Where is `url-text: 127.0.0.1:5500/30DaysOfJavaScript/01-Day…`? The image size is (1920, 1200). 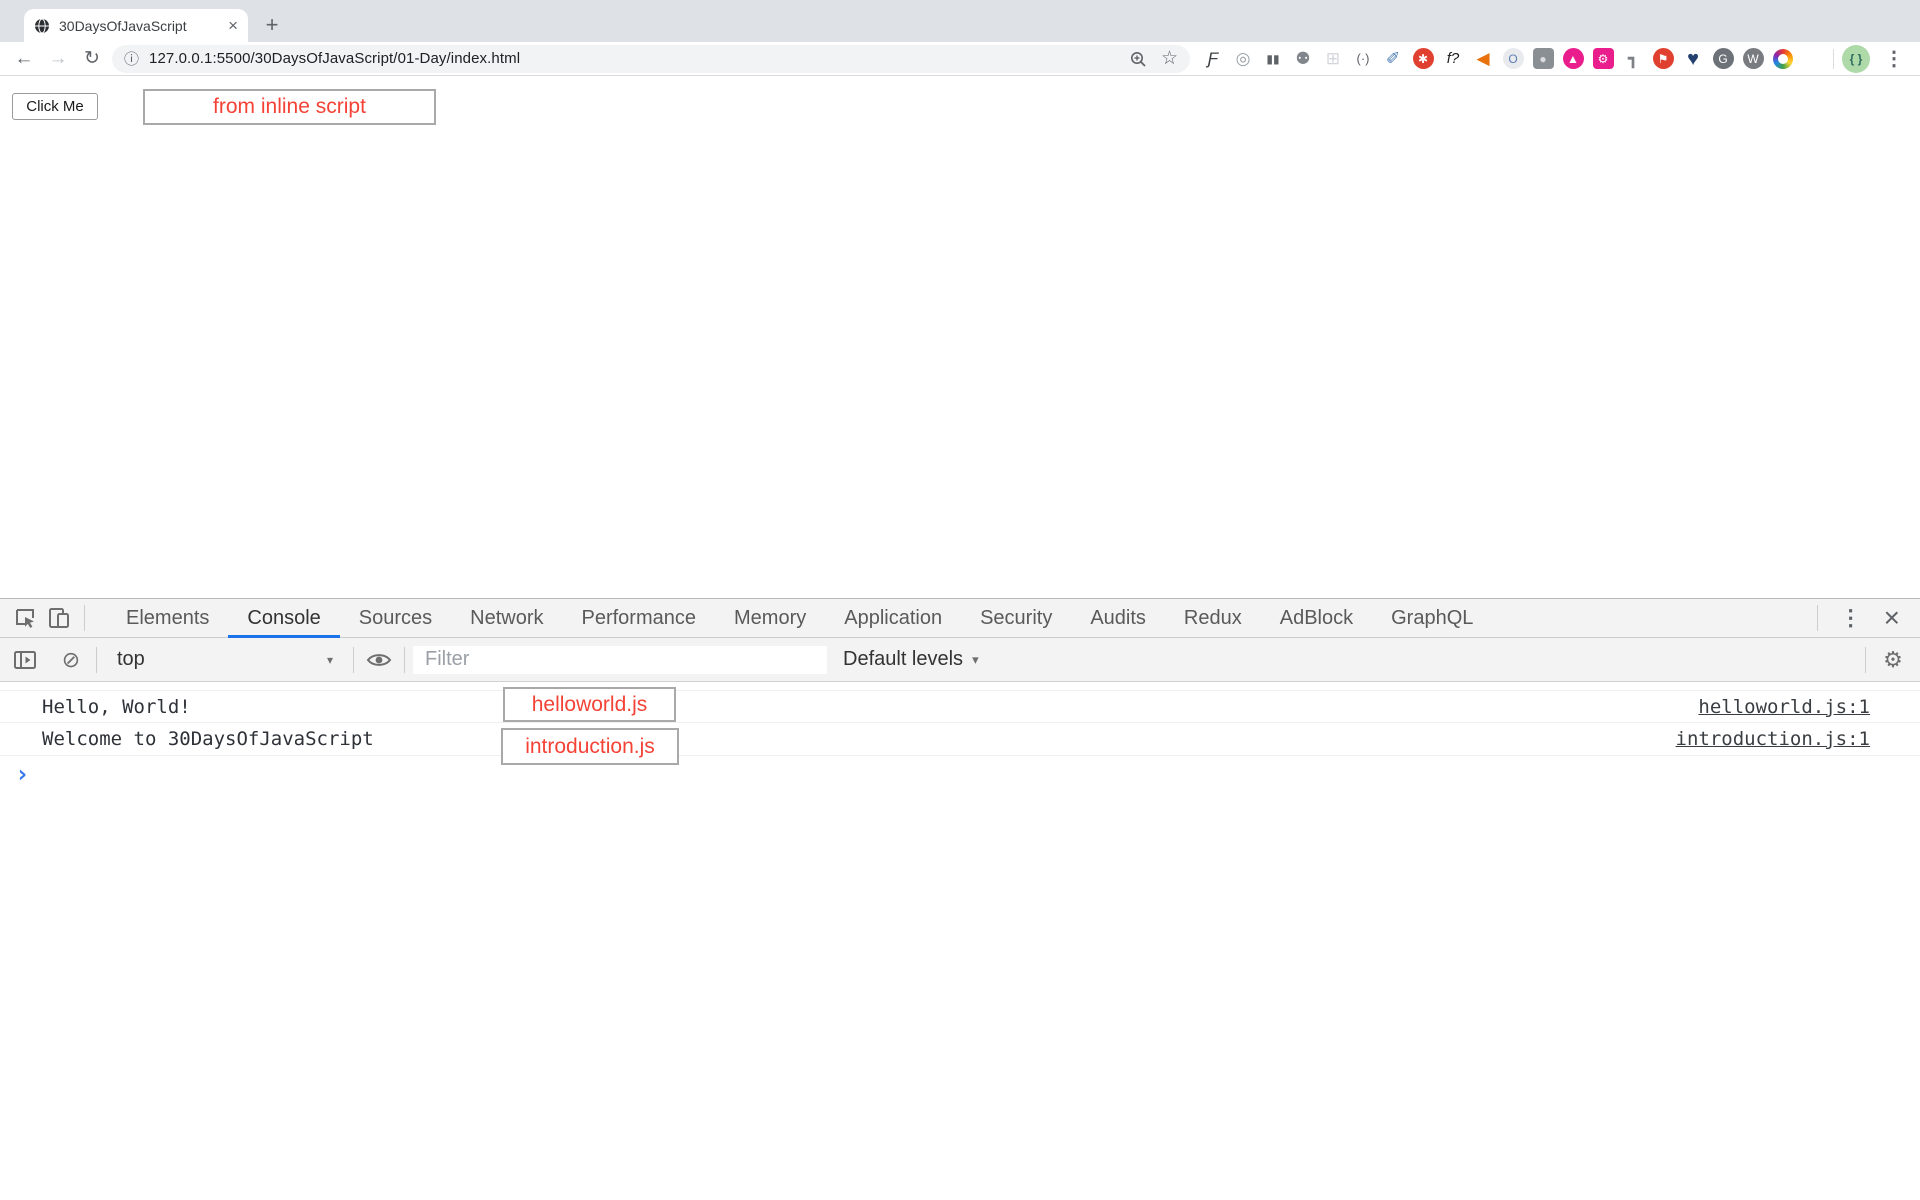
url-text: 127.0.0.1:5500/30DaysOfJavaScript/01-Day… is located at coordinates (634, 58).